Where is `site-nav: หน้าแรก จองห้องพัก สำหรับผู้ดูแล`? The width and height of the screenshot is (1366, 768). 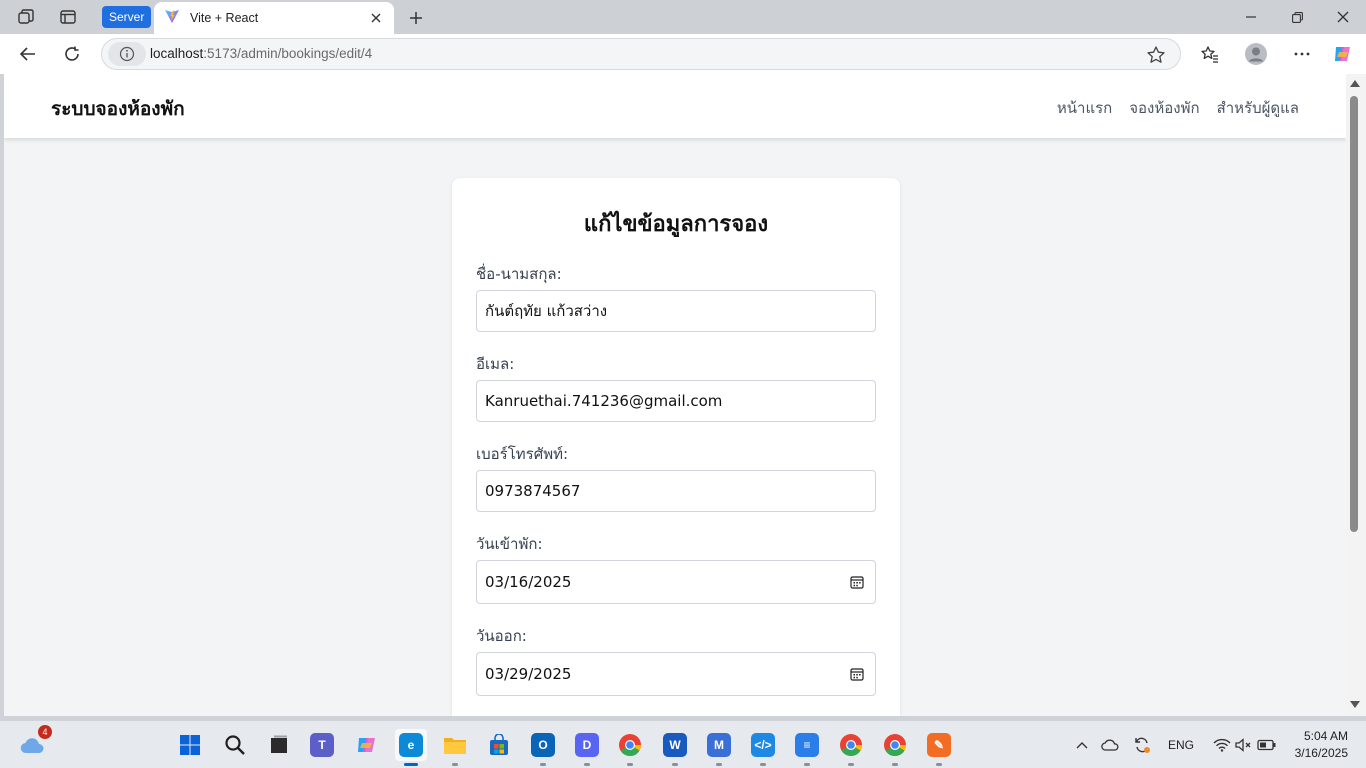
site-nav: หน้าแรก จองห้องพัก สำหรับผู้ดูแล is located at coordinates (1178, 108).